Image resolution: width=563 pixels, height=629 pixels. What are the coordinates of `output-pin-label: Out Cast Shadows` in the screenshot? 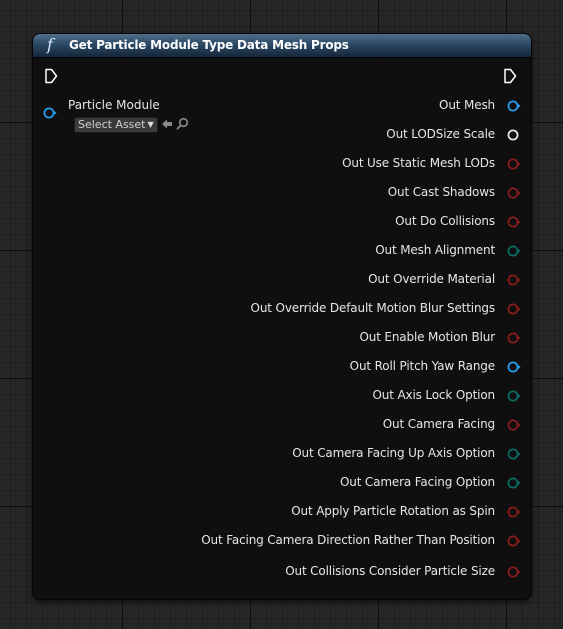 It's located at (441, 192).